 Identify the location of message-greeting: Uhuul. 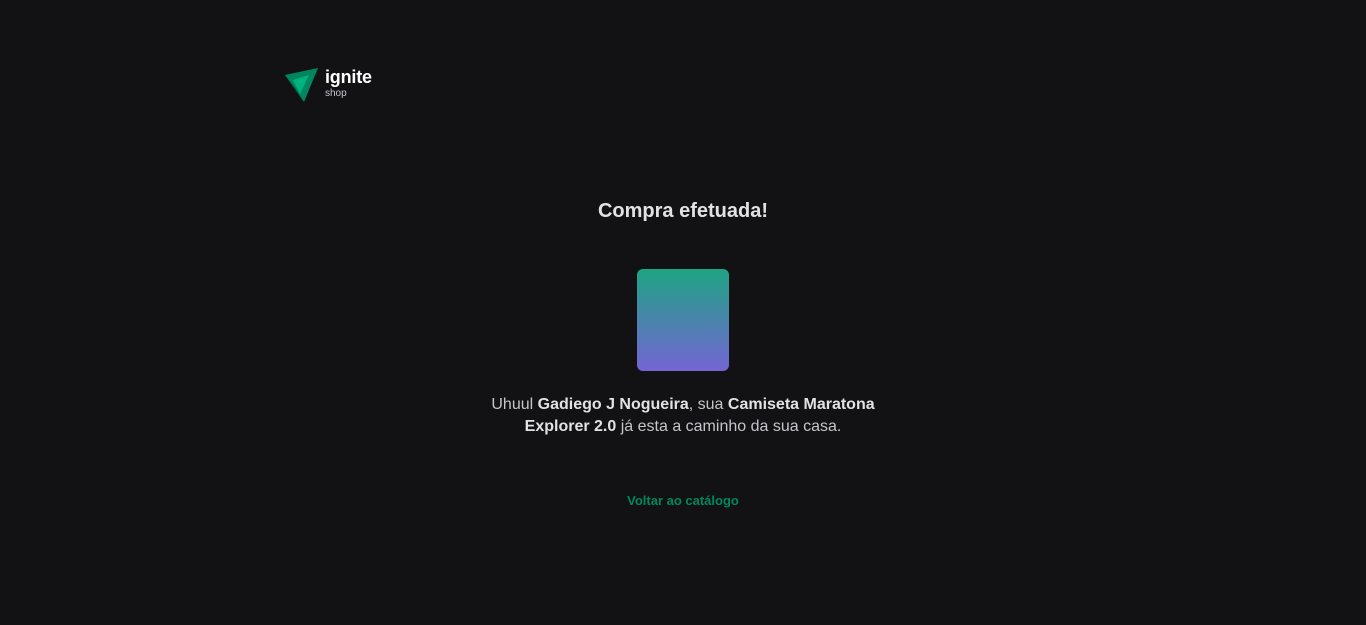
(514, 404).